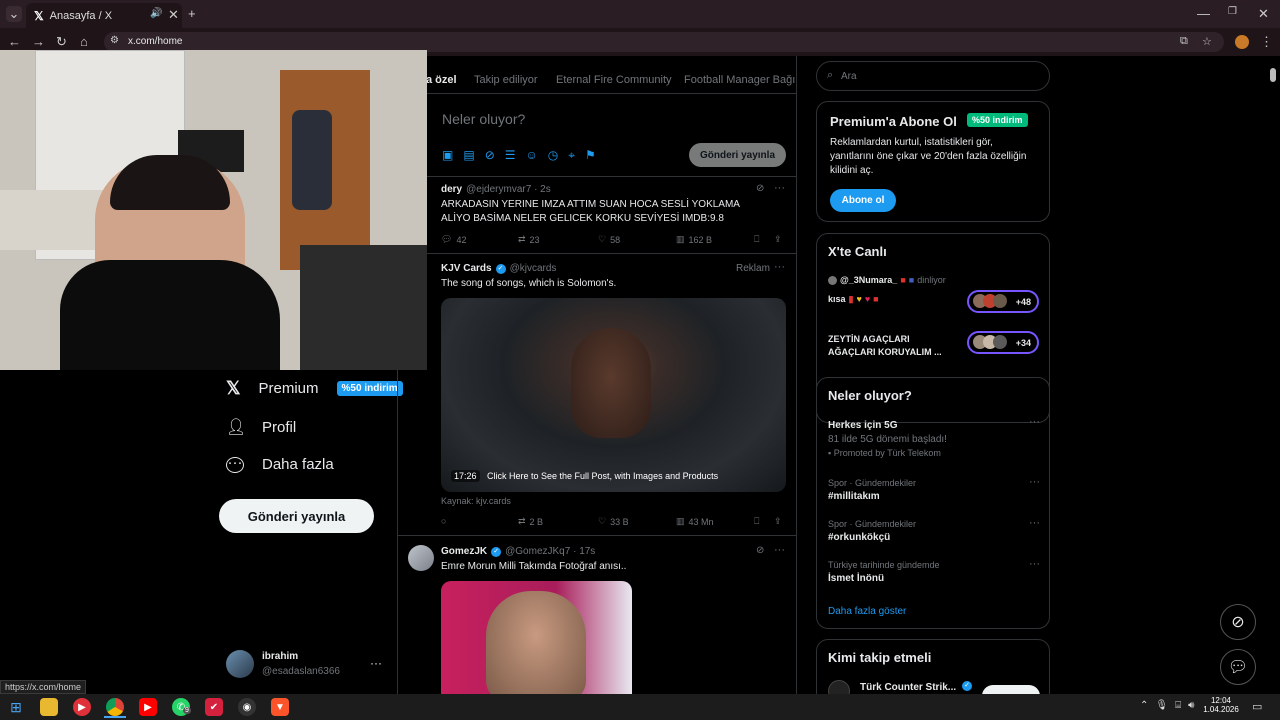 The height and width of the screenshot is (720, 1280). Describe the element at coordinates (82, 707) in the screenshot. I see `media-player-icon: ▶` at that location.